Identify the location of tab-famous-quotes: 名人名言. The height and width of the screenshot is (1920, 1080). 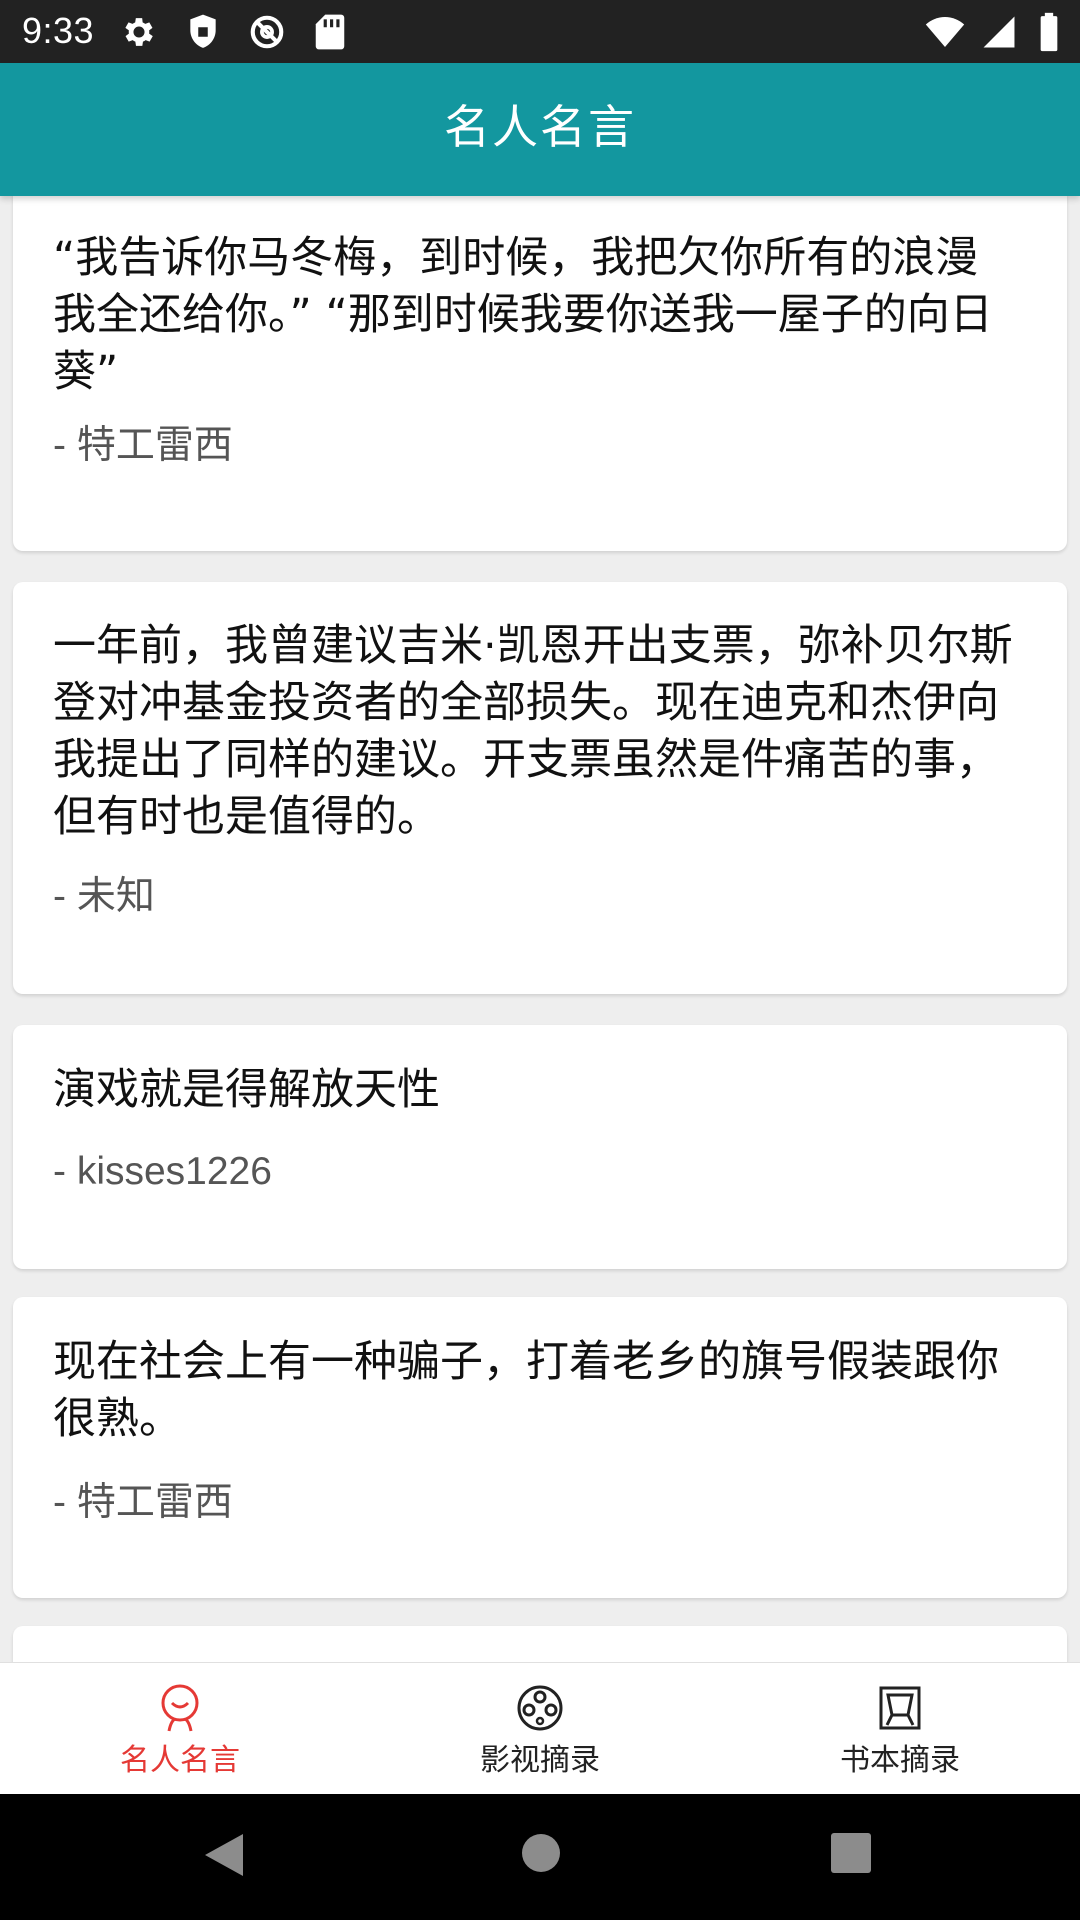
(180, 1729).